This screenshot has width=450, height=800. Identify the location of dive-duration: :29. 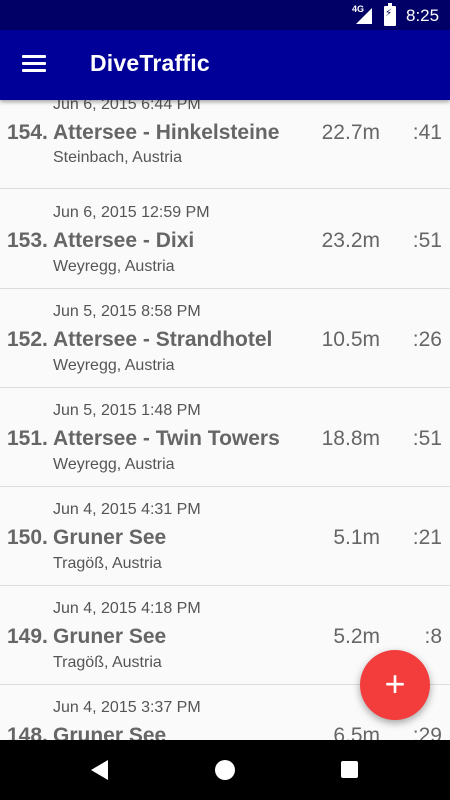
(427, 732).